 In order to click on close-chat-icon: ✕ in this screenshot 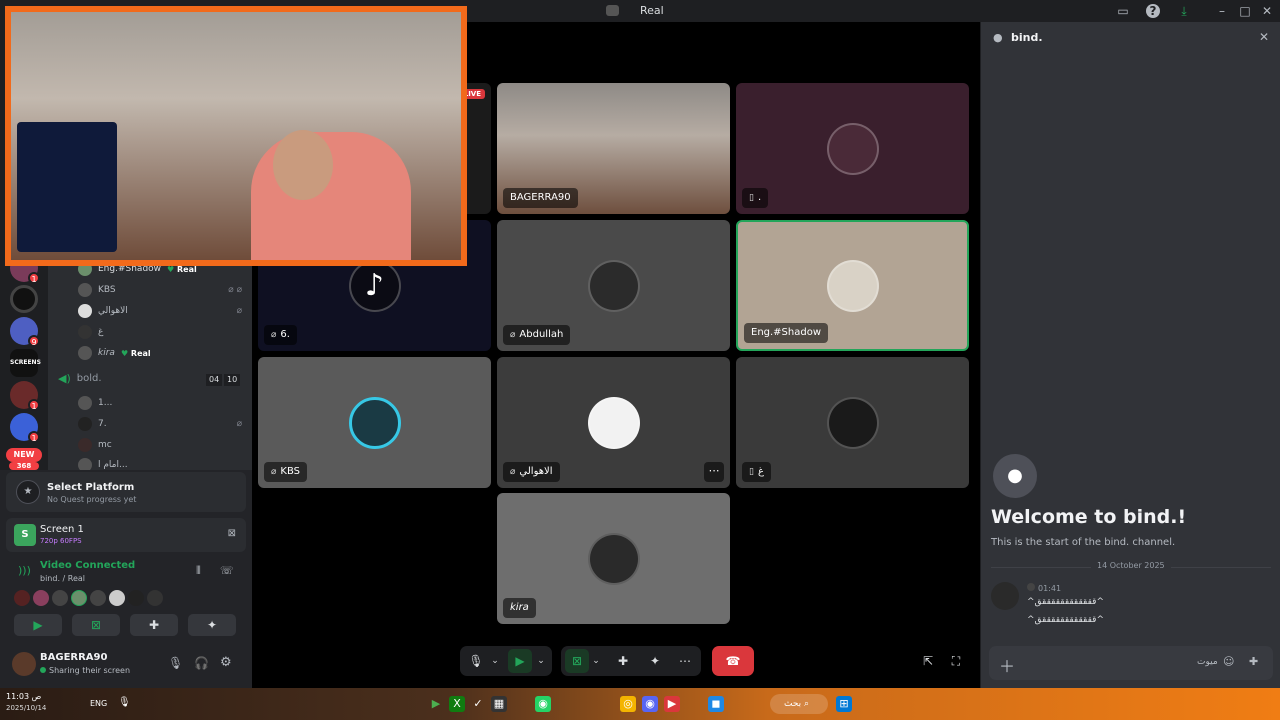, I will do `click(1264, 37)`.